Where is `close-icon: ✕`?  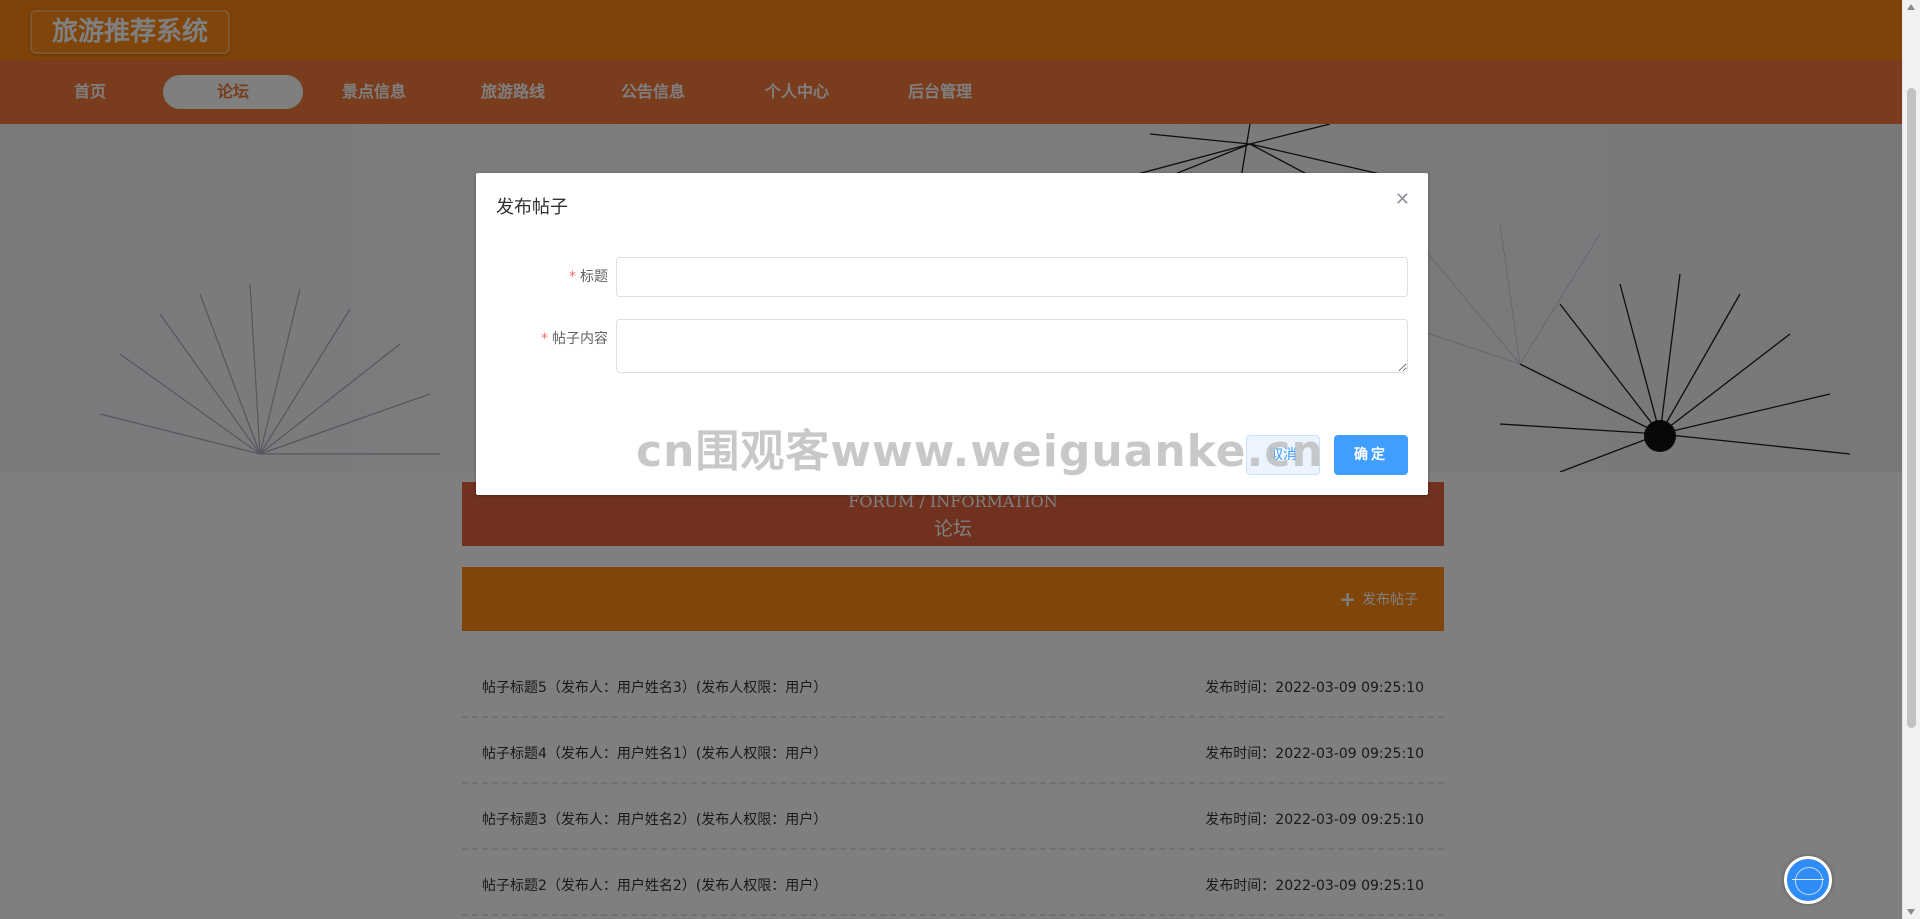 close-icon: ✕ is located at coordinates (1402, 199).